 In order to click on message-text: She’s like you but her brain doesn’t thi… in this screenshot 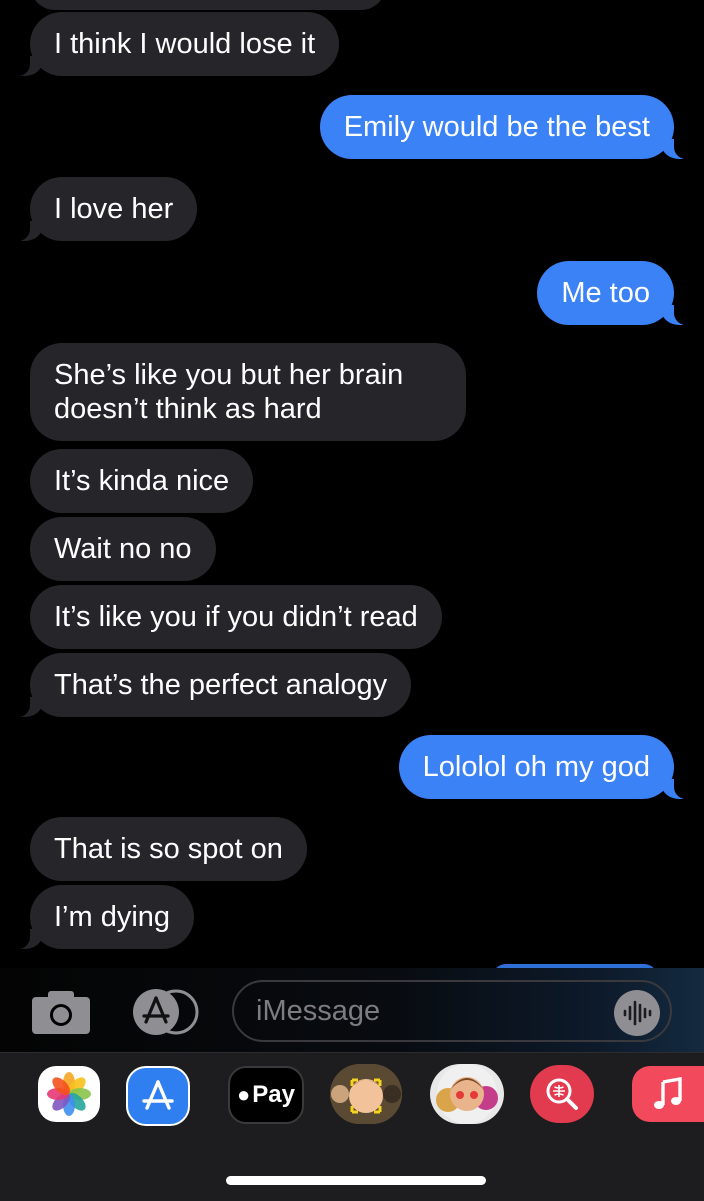, I will do `click(229, 392)`.